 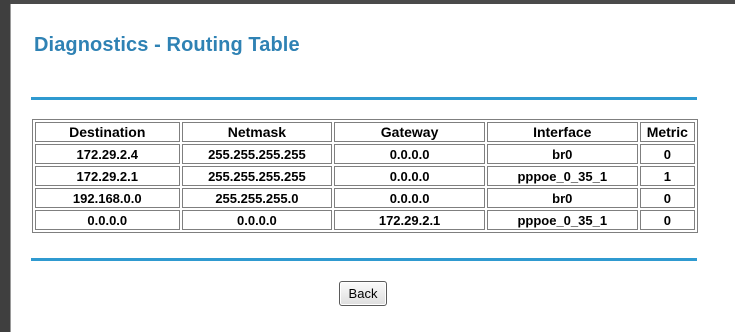 I want to click on cell-destination: 172.29.2.4, so click(x=107, y=154).